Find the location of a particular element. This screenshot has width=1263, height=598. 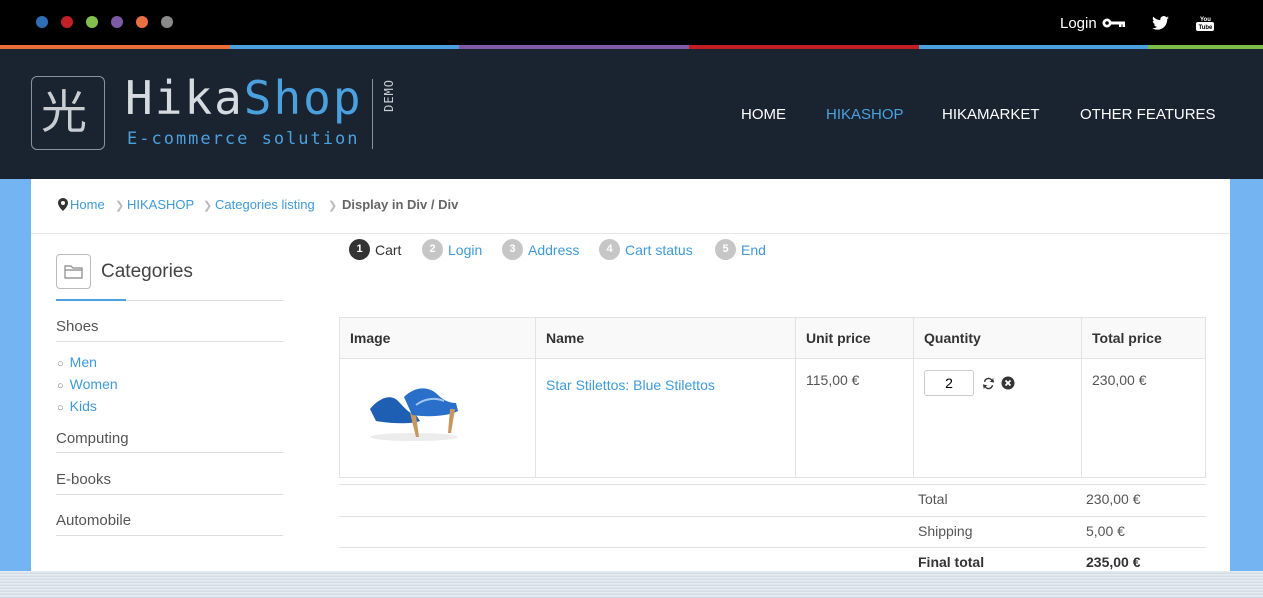

folder-icon is located at coordinates (73, 271).